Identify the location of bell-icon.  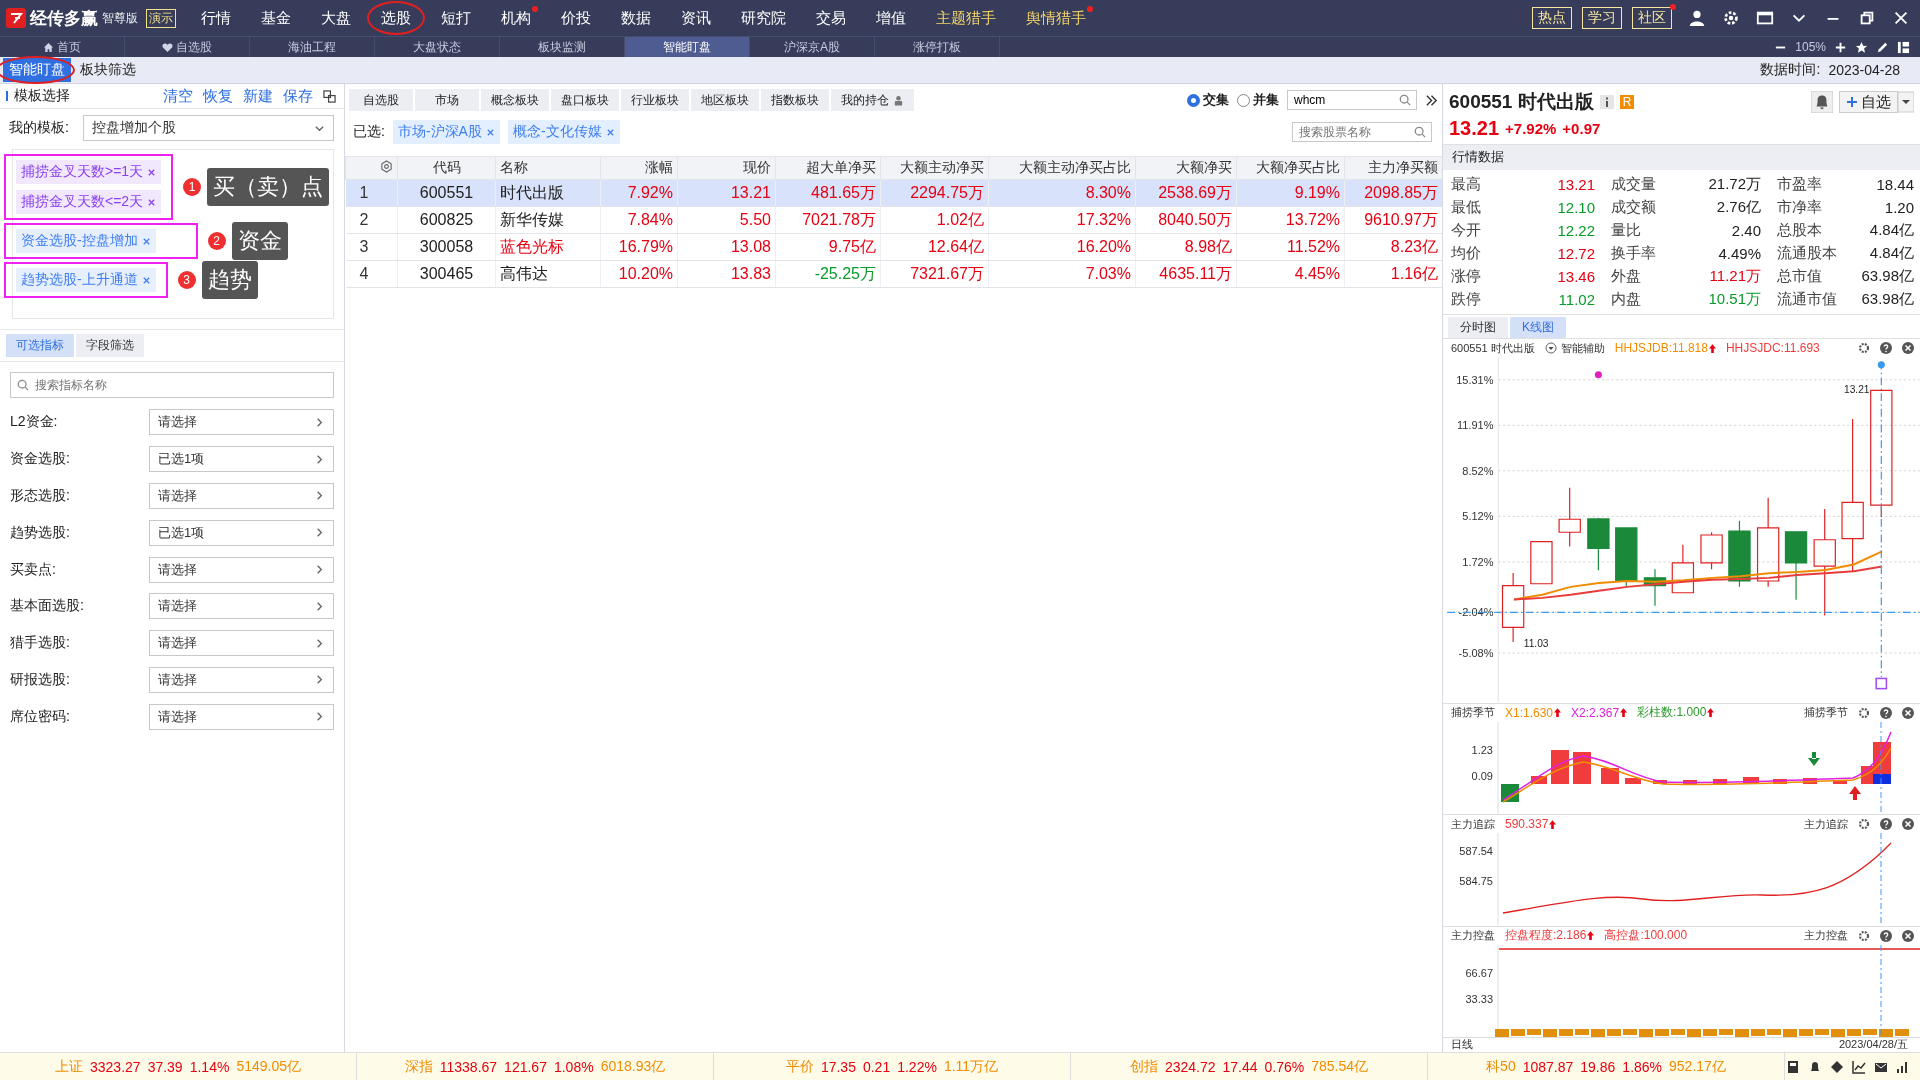
(1815, 1066).